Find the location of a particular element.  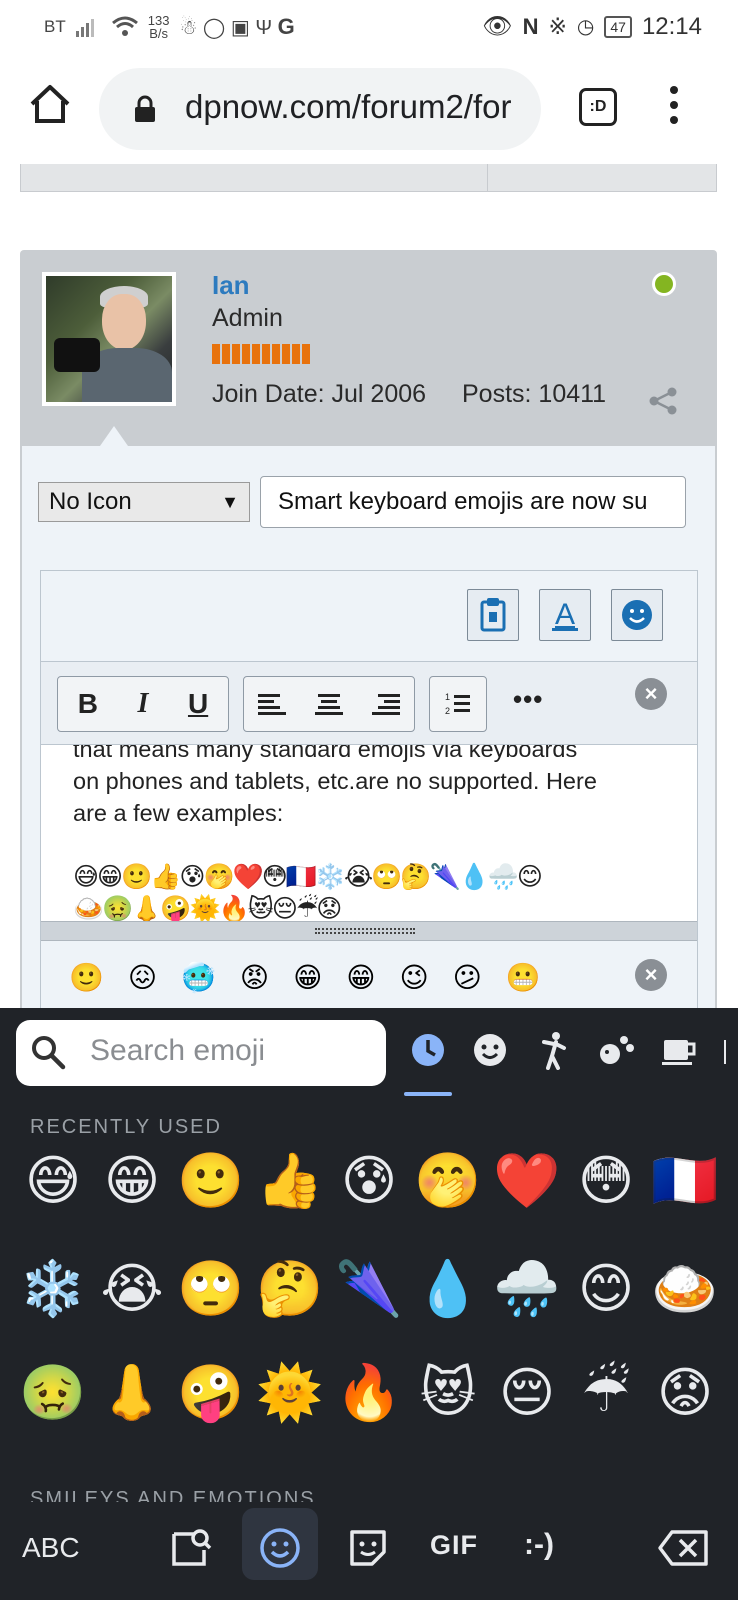

post-icon-select-value: No Icon is located at coordinates (90, 501).